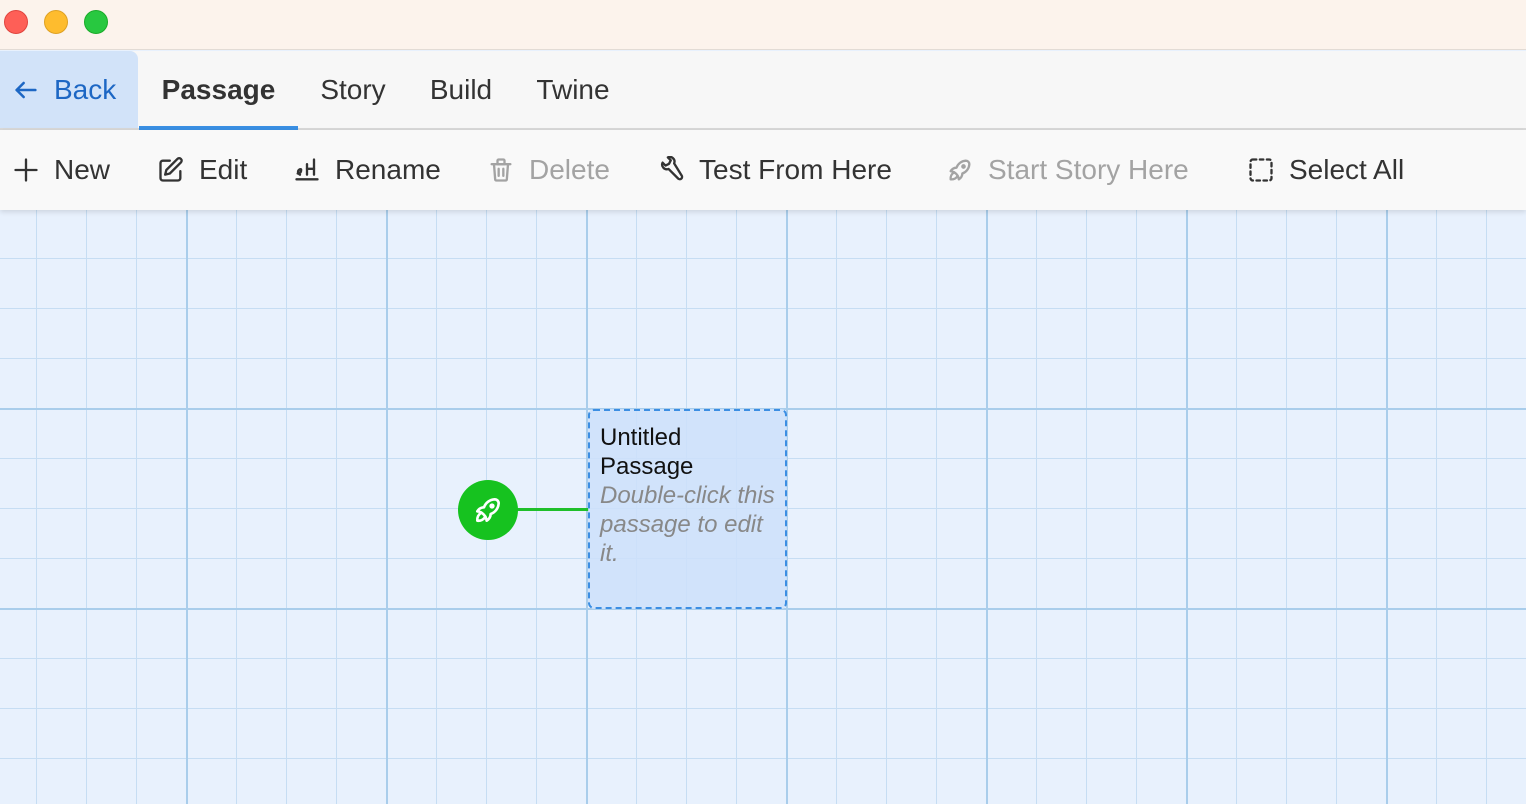  What do you see at coordinates (1347, 169) in the screenshot?
I see `select-all-label: Select All` at bounding box center [1347, 169].